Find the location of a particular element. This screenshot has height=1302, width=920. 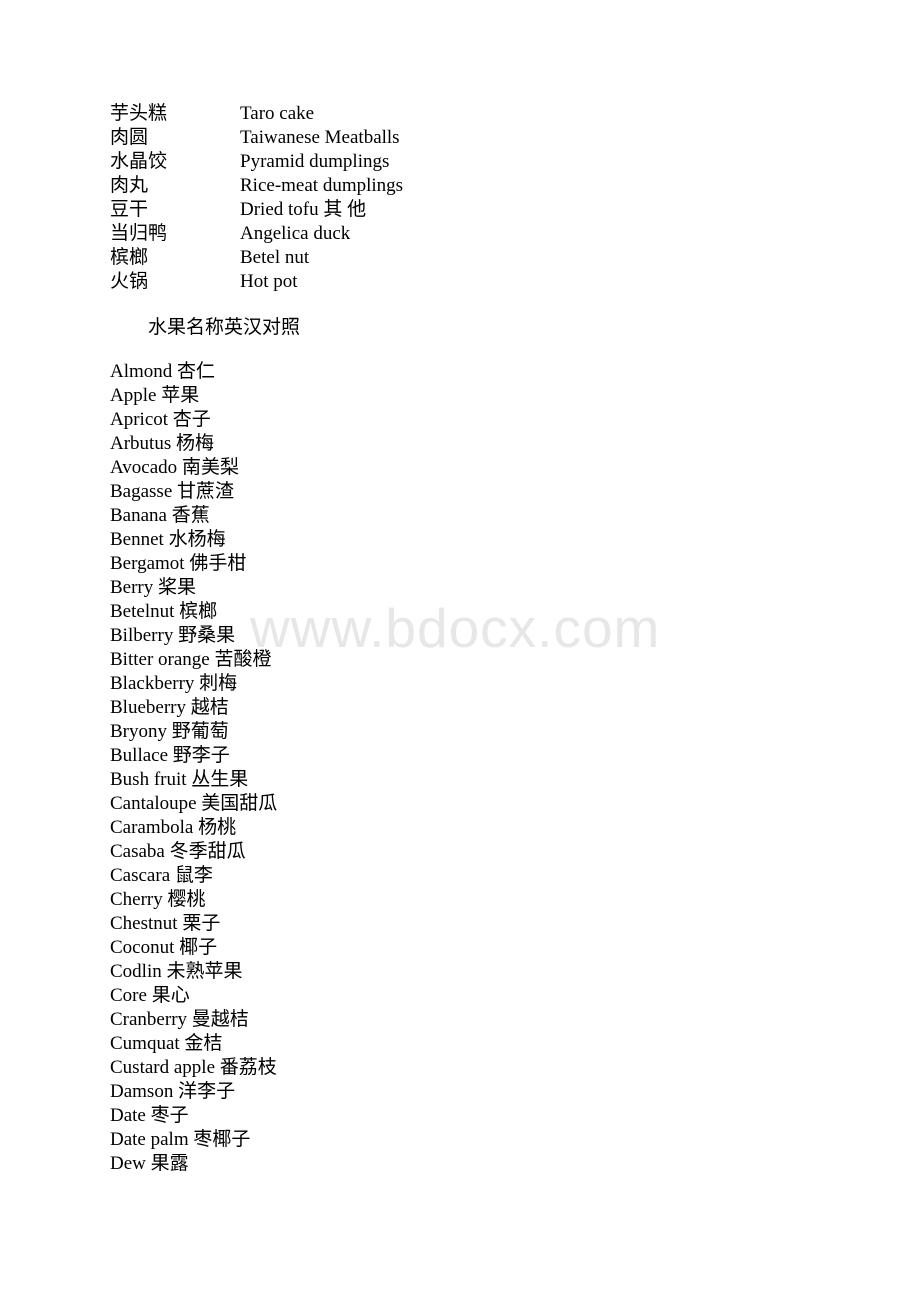

fruit-gloss-cn: 野桑果 is located at coordinates (207, 635).